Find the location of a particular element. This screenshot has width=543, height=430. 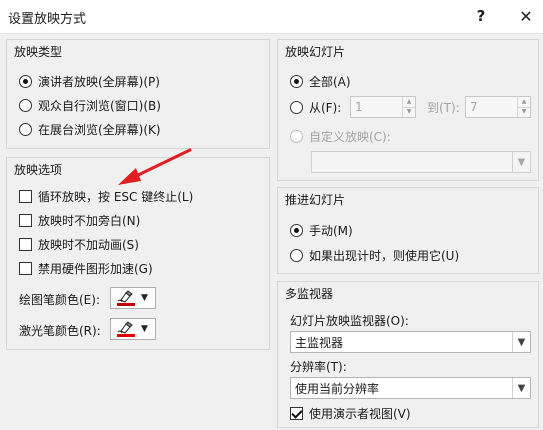

loop-label: 循环放映，按 ESC 键终止(L) is located at coordinates (116, 196).